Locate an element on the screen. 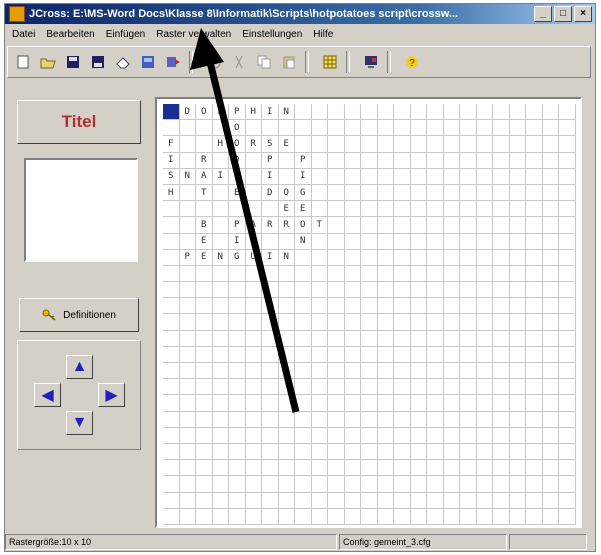  arrow-up-button: ▲ is located at coordinates (79, 367).